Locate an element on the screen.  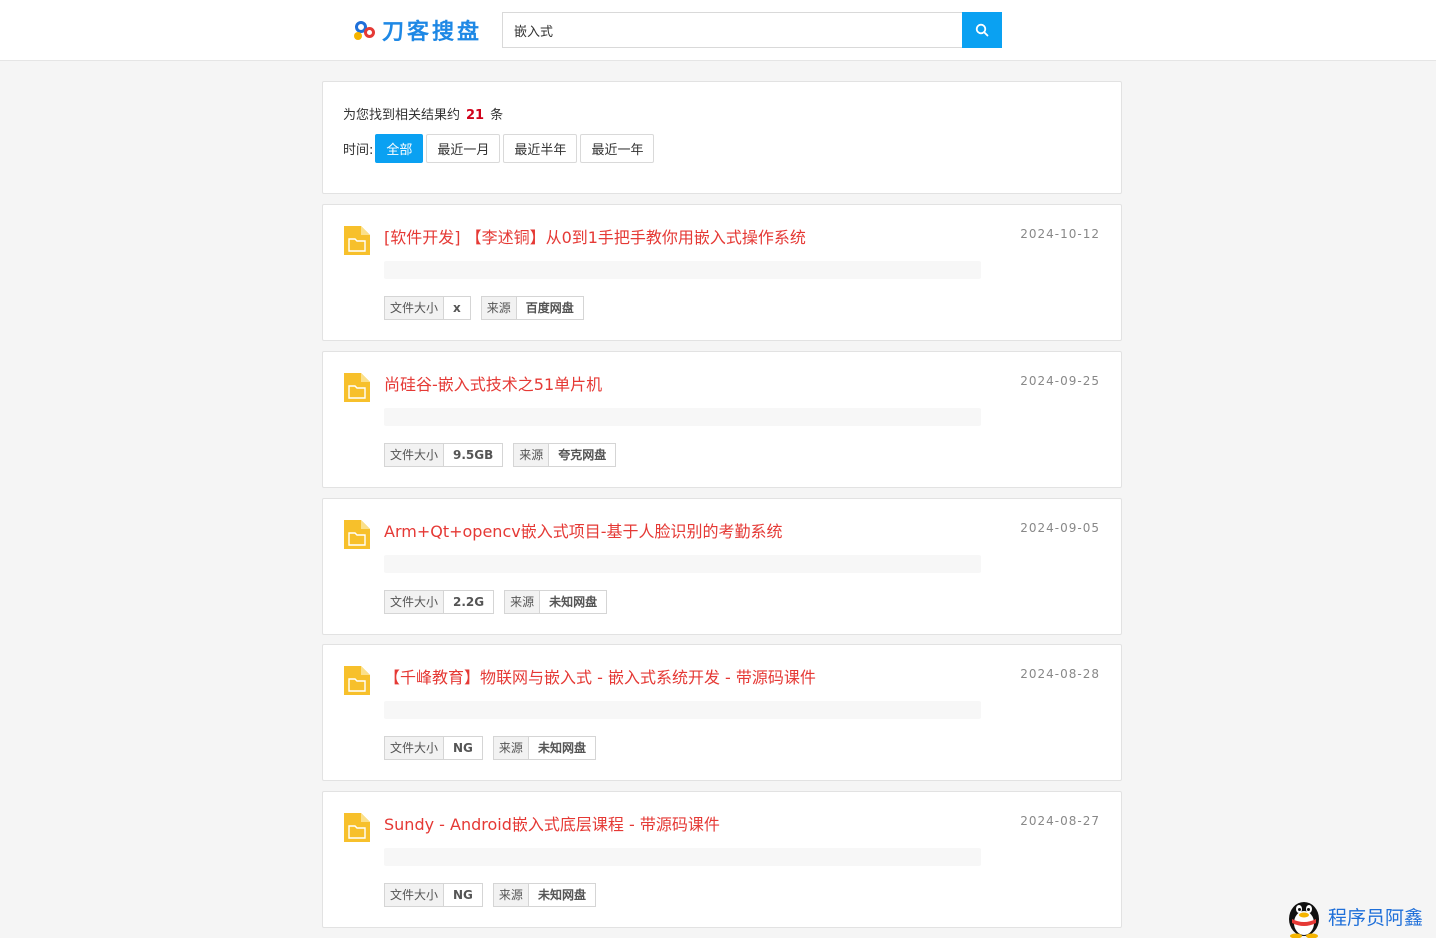
result-count: 21 is located at coordinates (475, 115).